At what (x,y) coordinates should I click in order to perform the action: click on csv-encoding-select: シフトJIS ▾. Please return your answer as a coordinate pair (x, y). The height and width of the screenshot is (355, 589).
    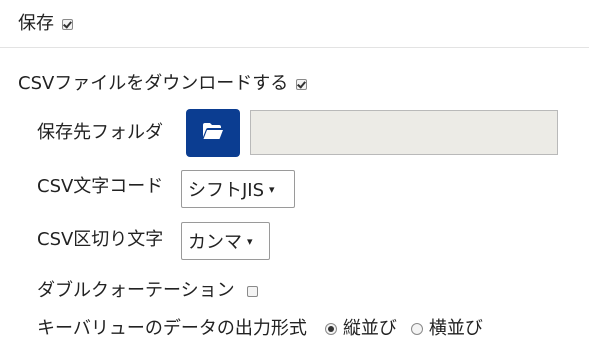
    Looking at the image, I should click on (238, 189).